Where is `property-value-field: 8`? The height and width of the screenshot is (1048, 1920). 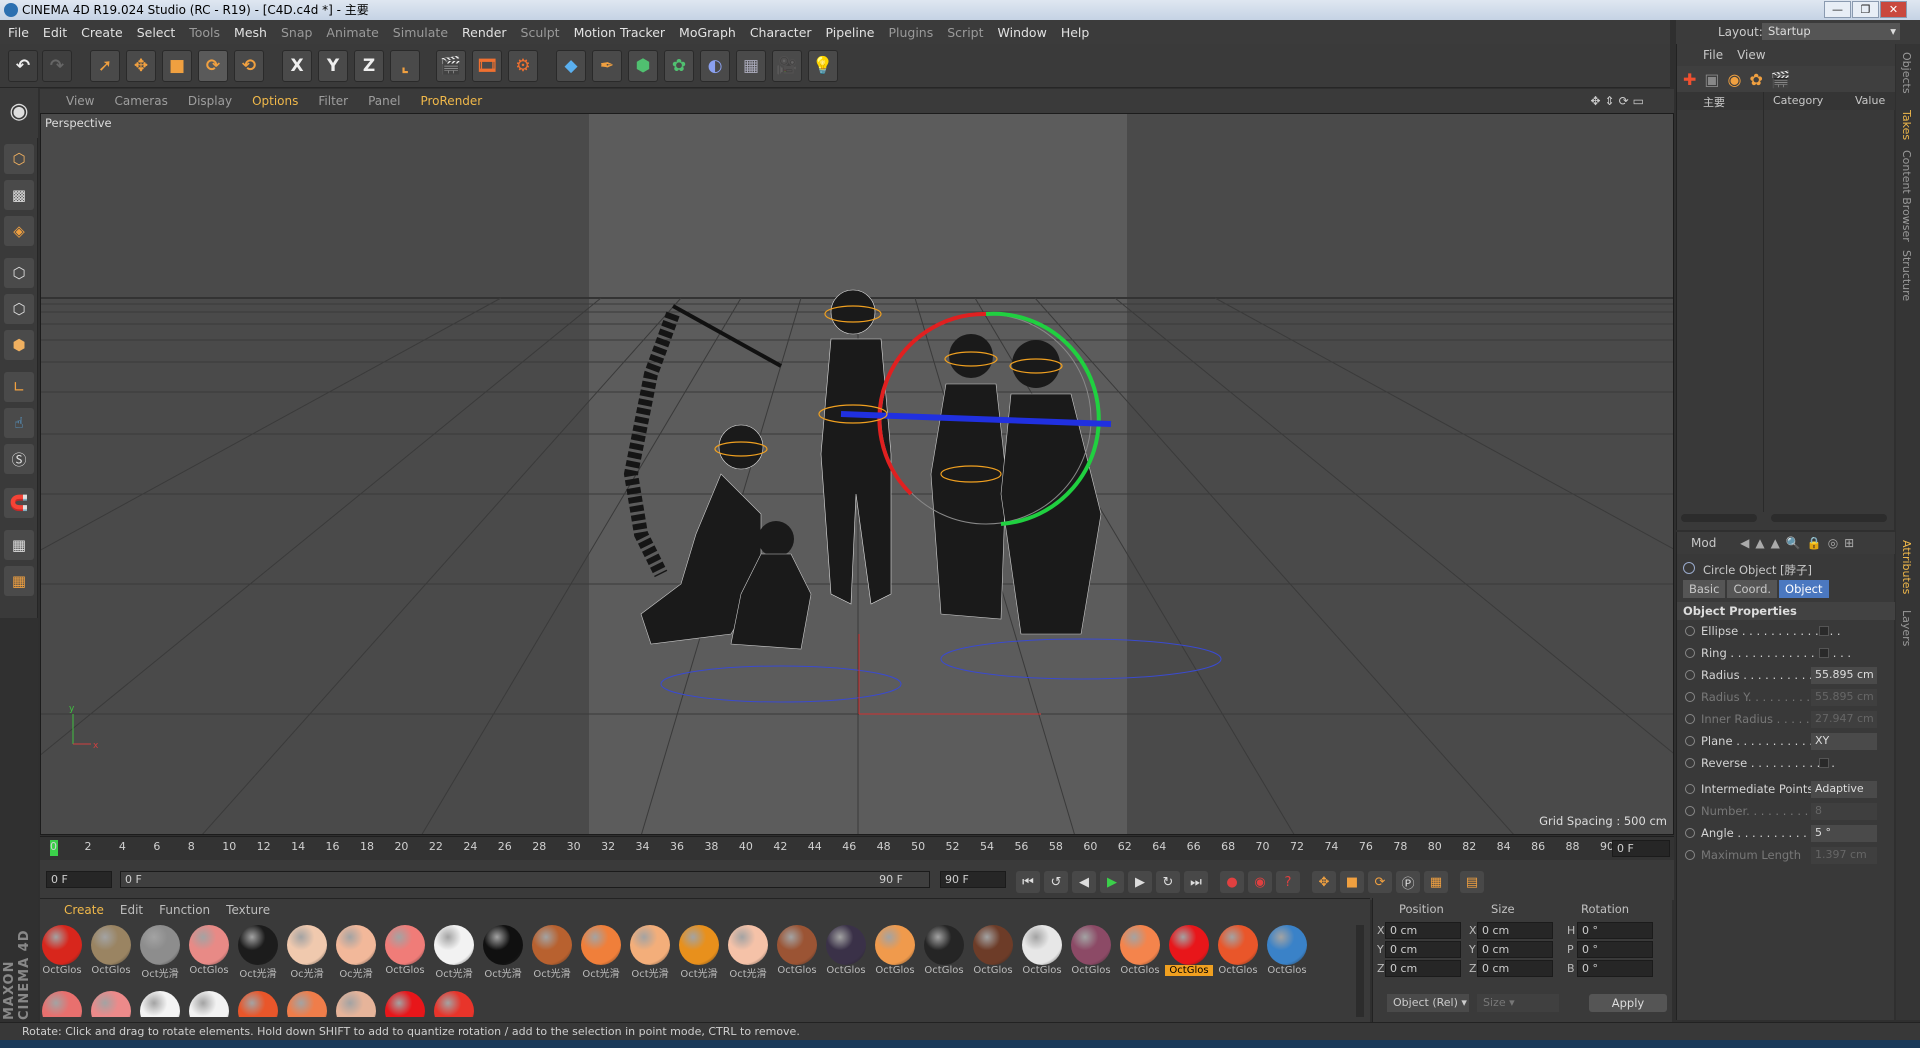
property-value-field: 8 is located at coordinates (1844, 811).